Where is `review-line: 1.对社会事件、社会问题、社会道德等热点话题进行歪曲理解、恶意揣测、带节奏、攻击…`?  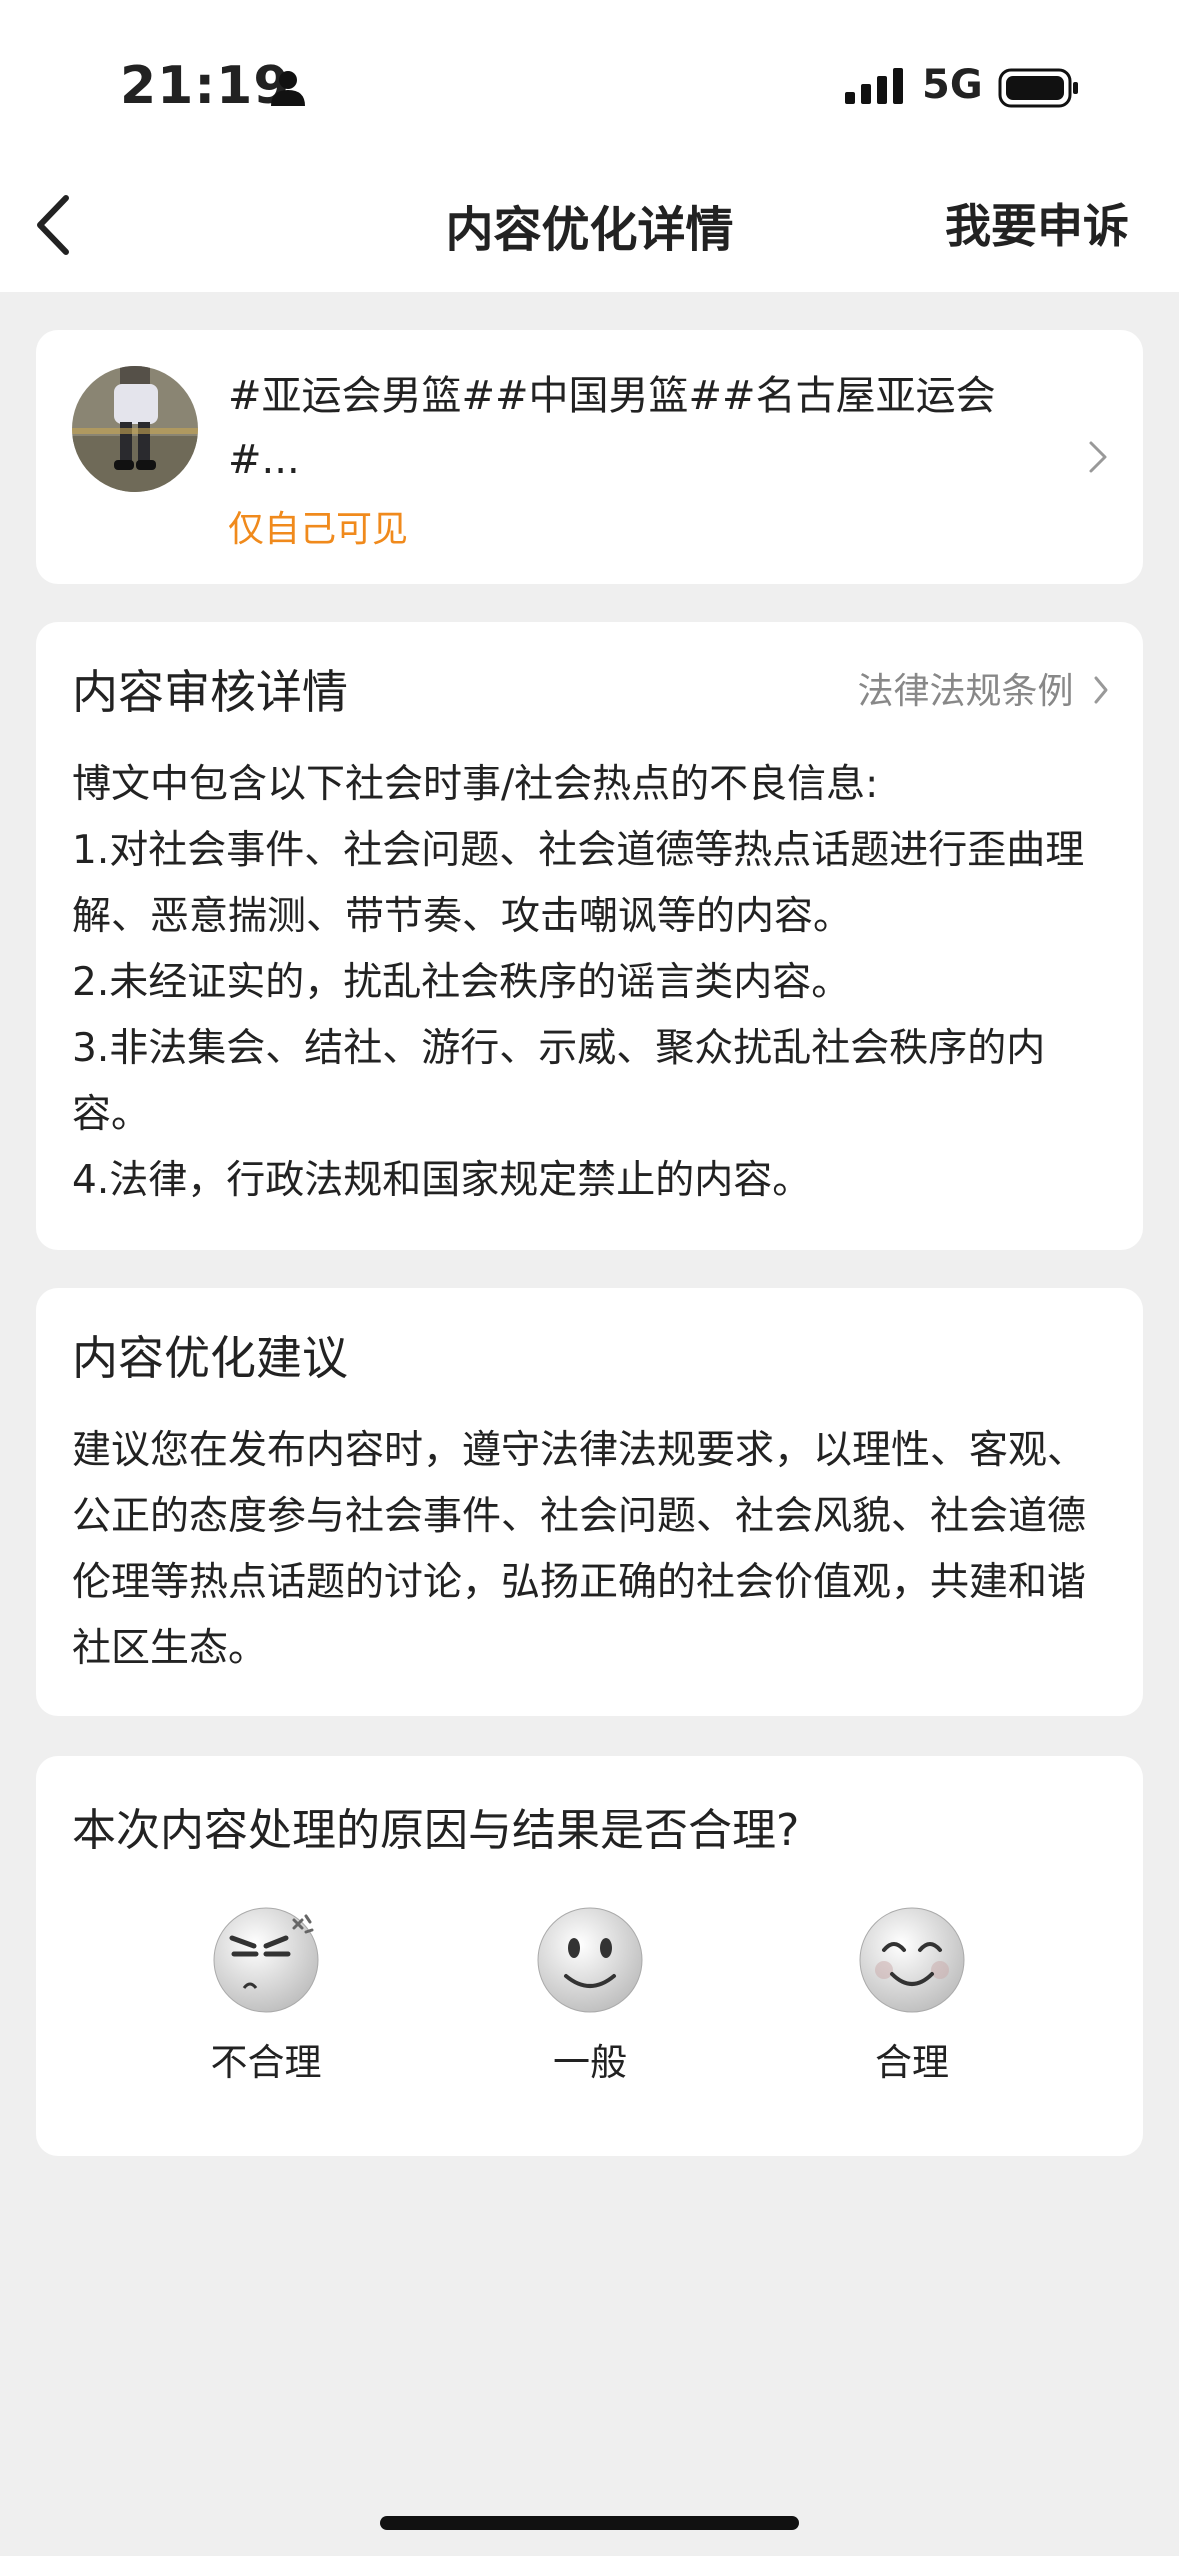
review-line: 1.对社会事件、社会问题、社会道德等热点话题进行歪曲理解、恶意揣测、带节奏、攻击… is located at coordinates (578, 883).